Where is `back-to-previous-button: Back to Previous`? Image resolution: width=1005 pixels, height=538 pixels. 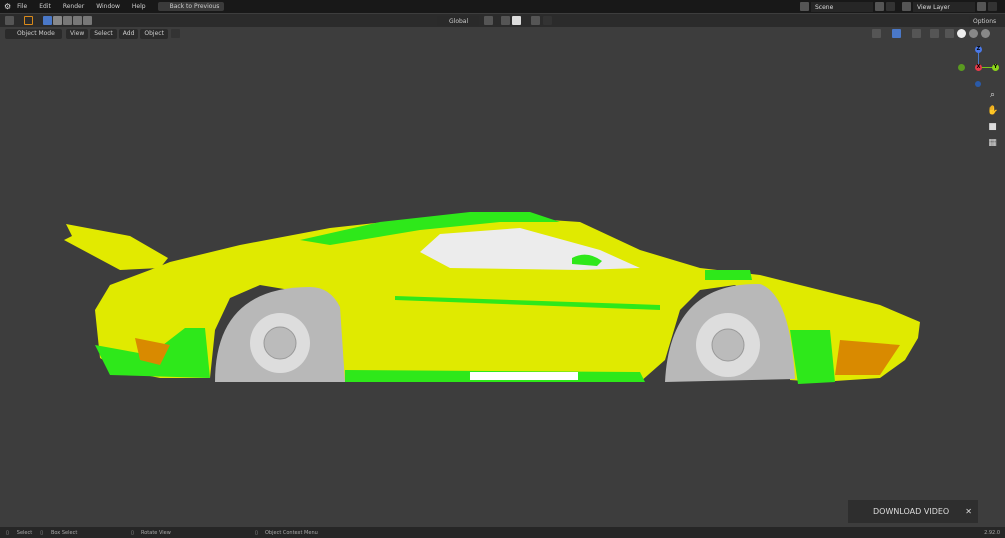 back-to-previous-button: Back to Previous is located at coordinates (191, 6).